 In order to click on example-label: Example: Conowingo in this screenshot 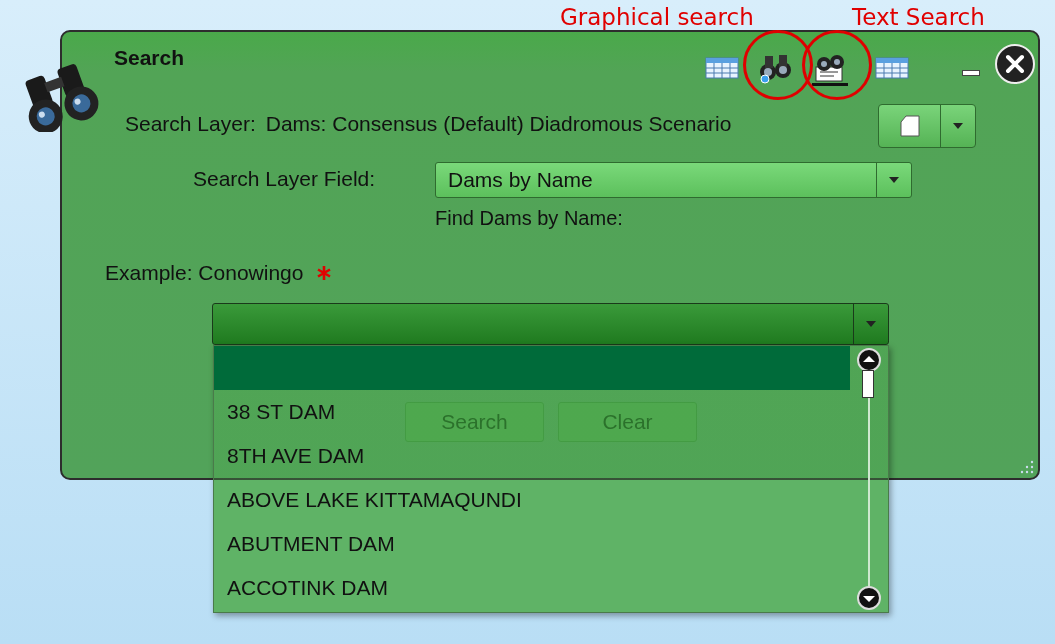, I will do `click(204, 273)`.